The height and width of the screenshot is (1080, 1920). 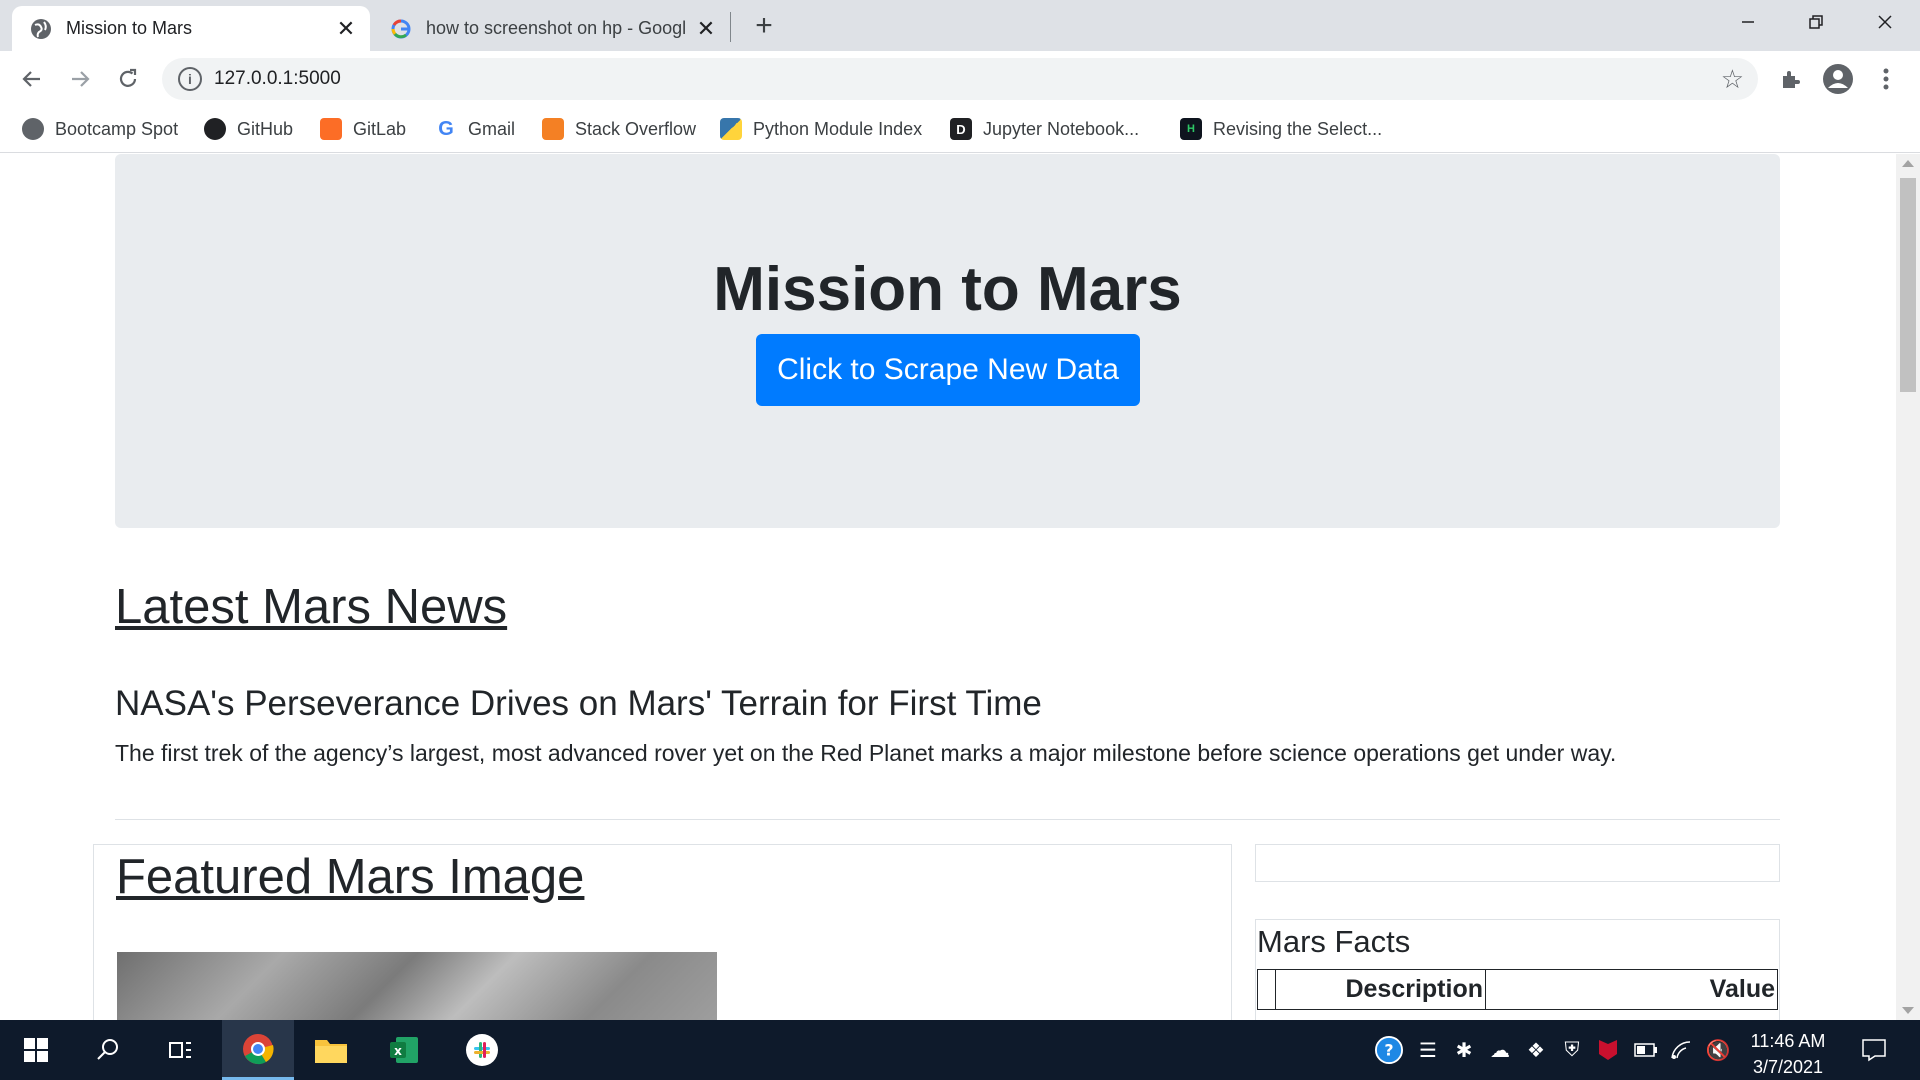 I want to click on browser-toolbar: i 127.0.0.1:5000 ☆, so click(x=960, y=78).